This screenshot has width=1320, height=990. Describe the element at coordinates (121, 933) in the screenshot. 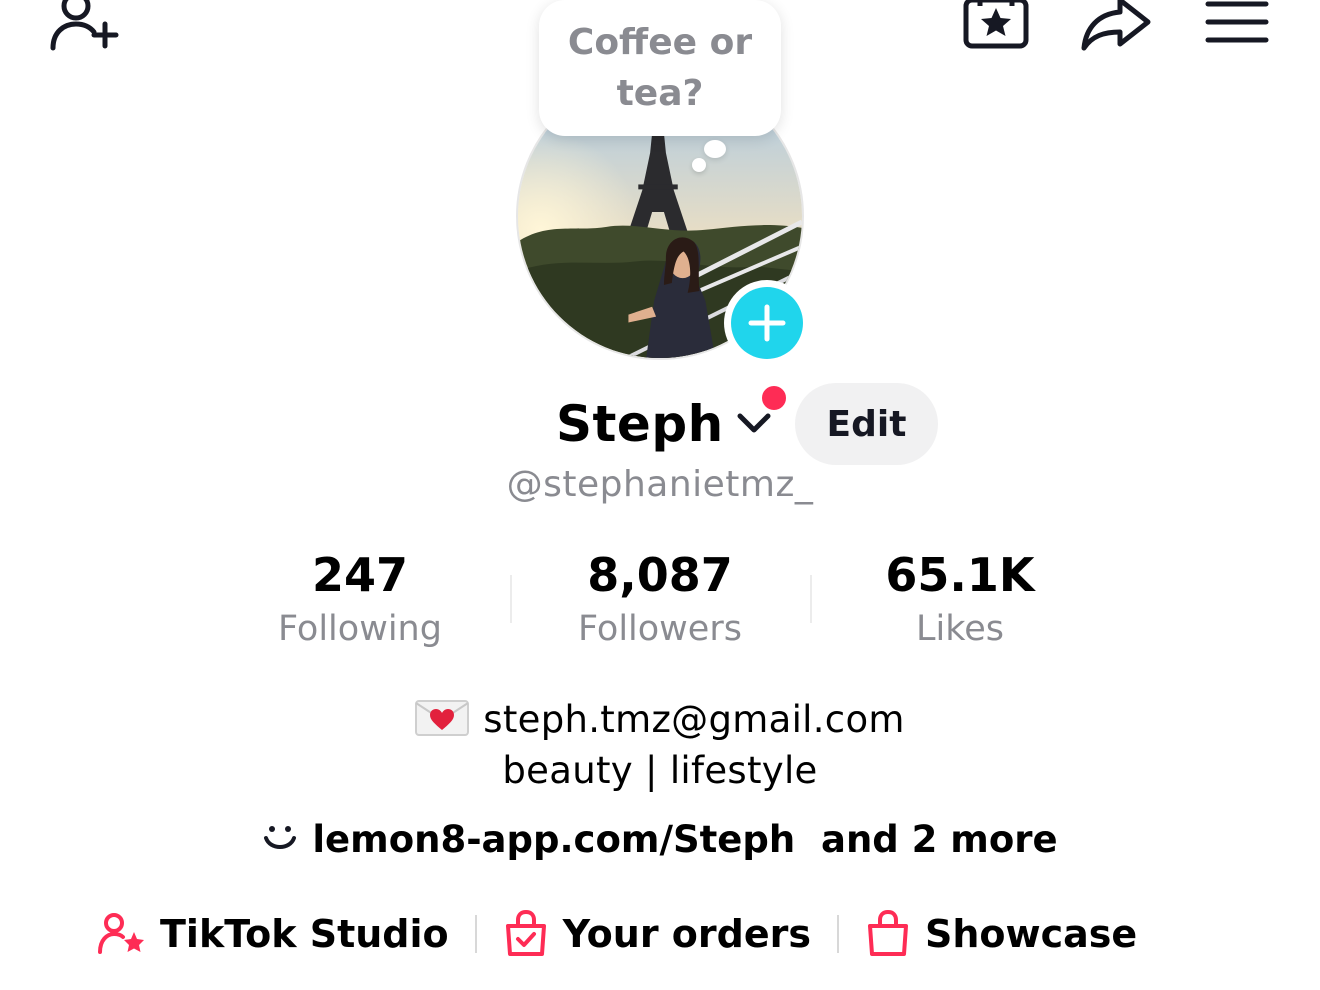

I see `creator-star-icon` at that location.